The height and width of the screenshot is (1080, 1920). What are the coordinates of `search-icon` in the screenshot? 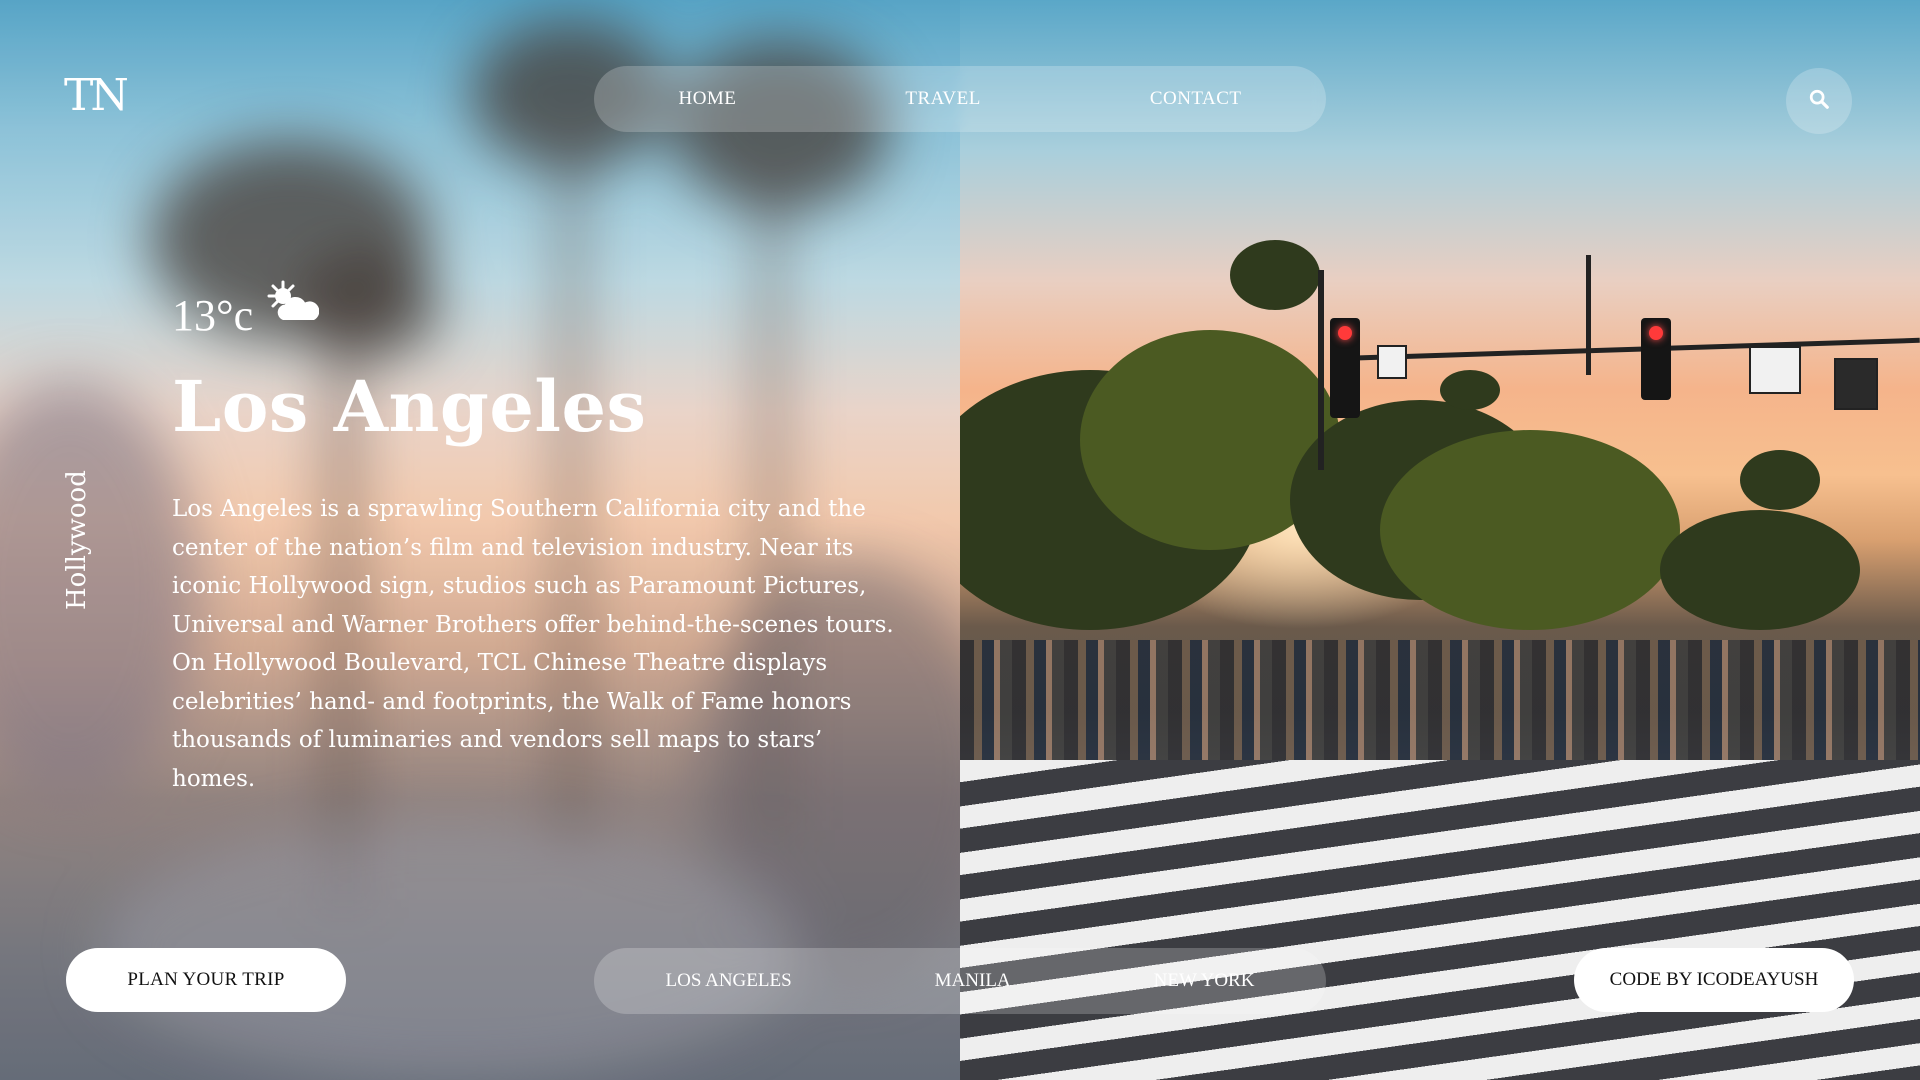 It's located at (1819, 101).